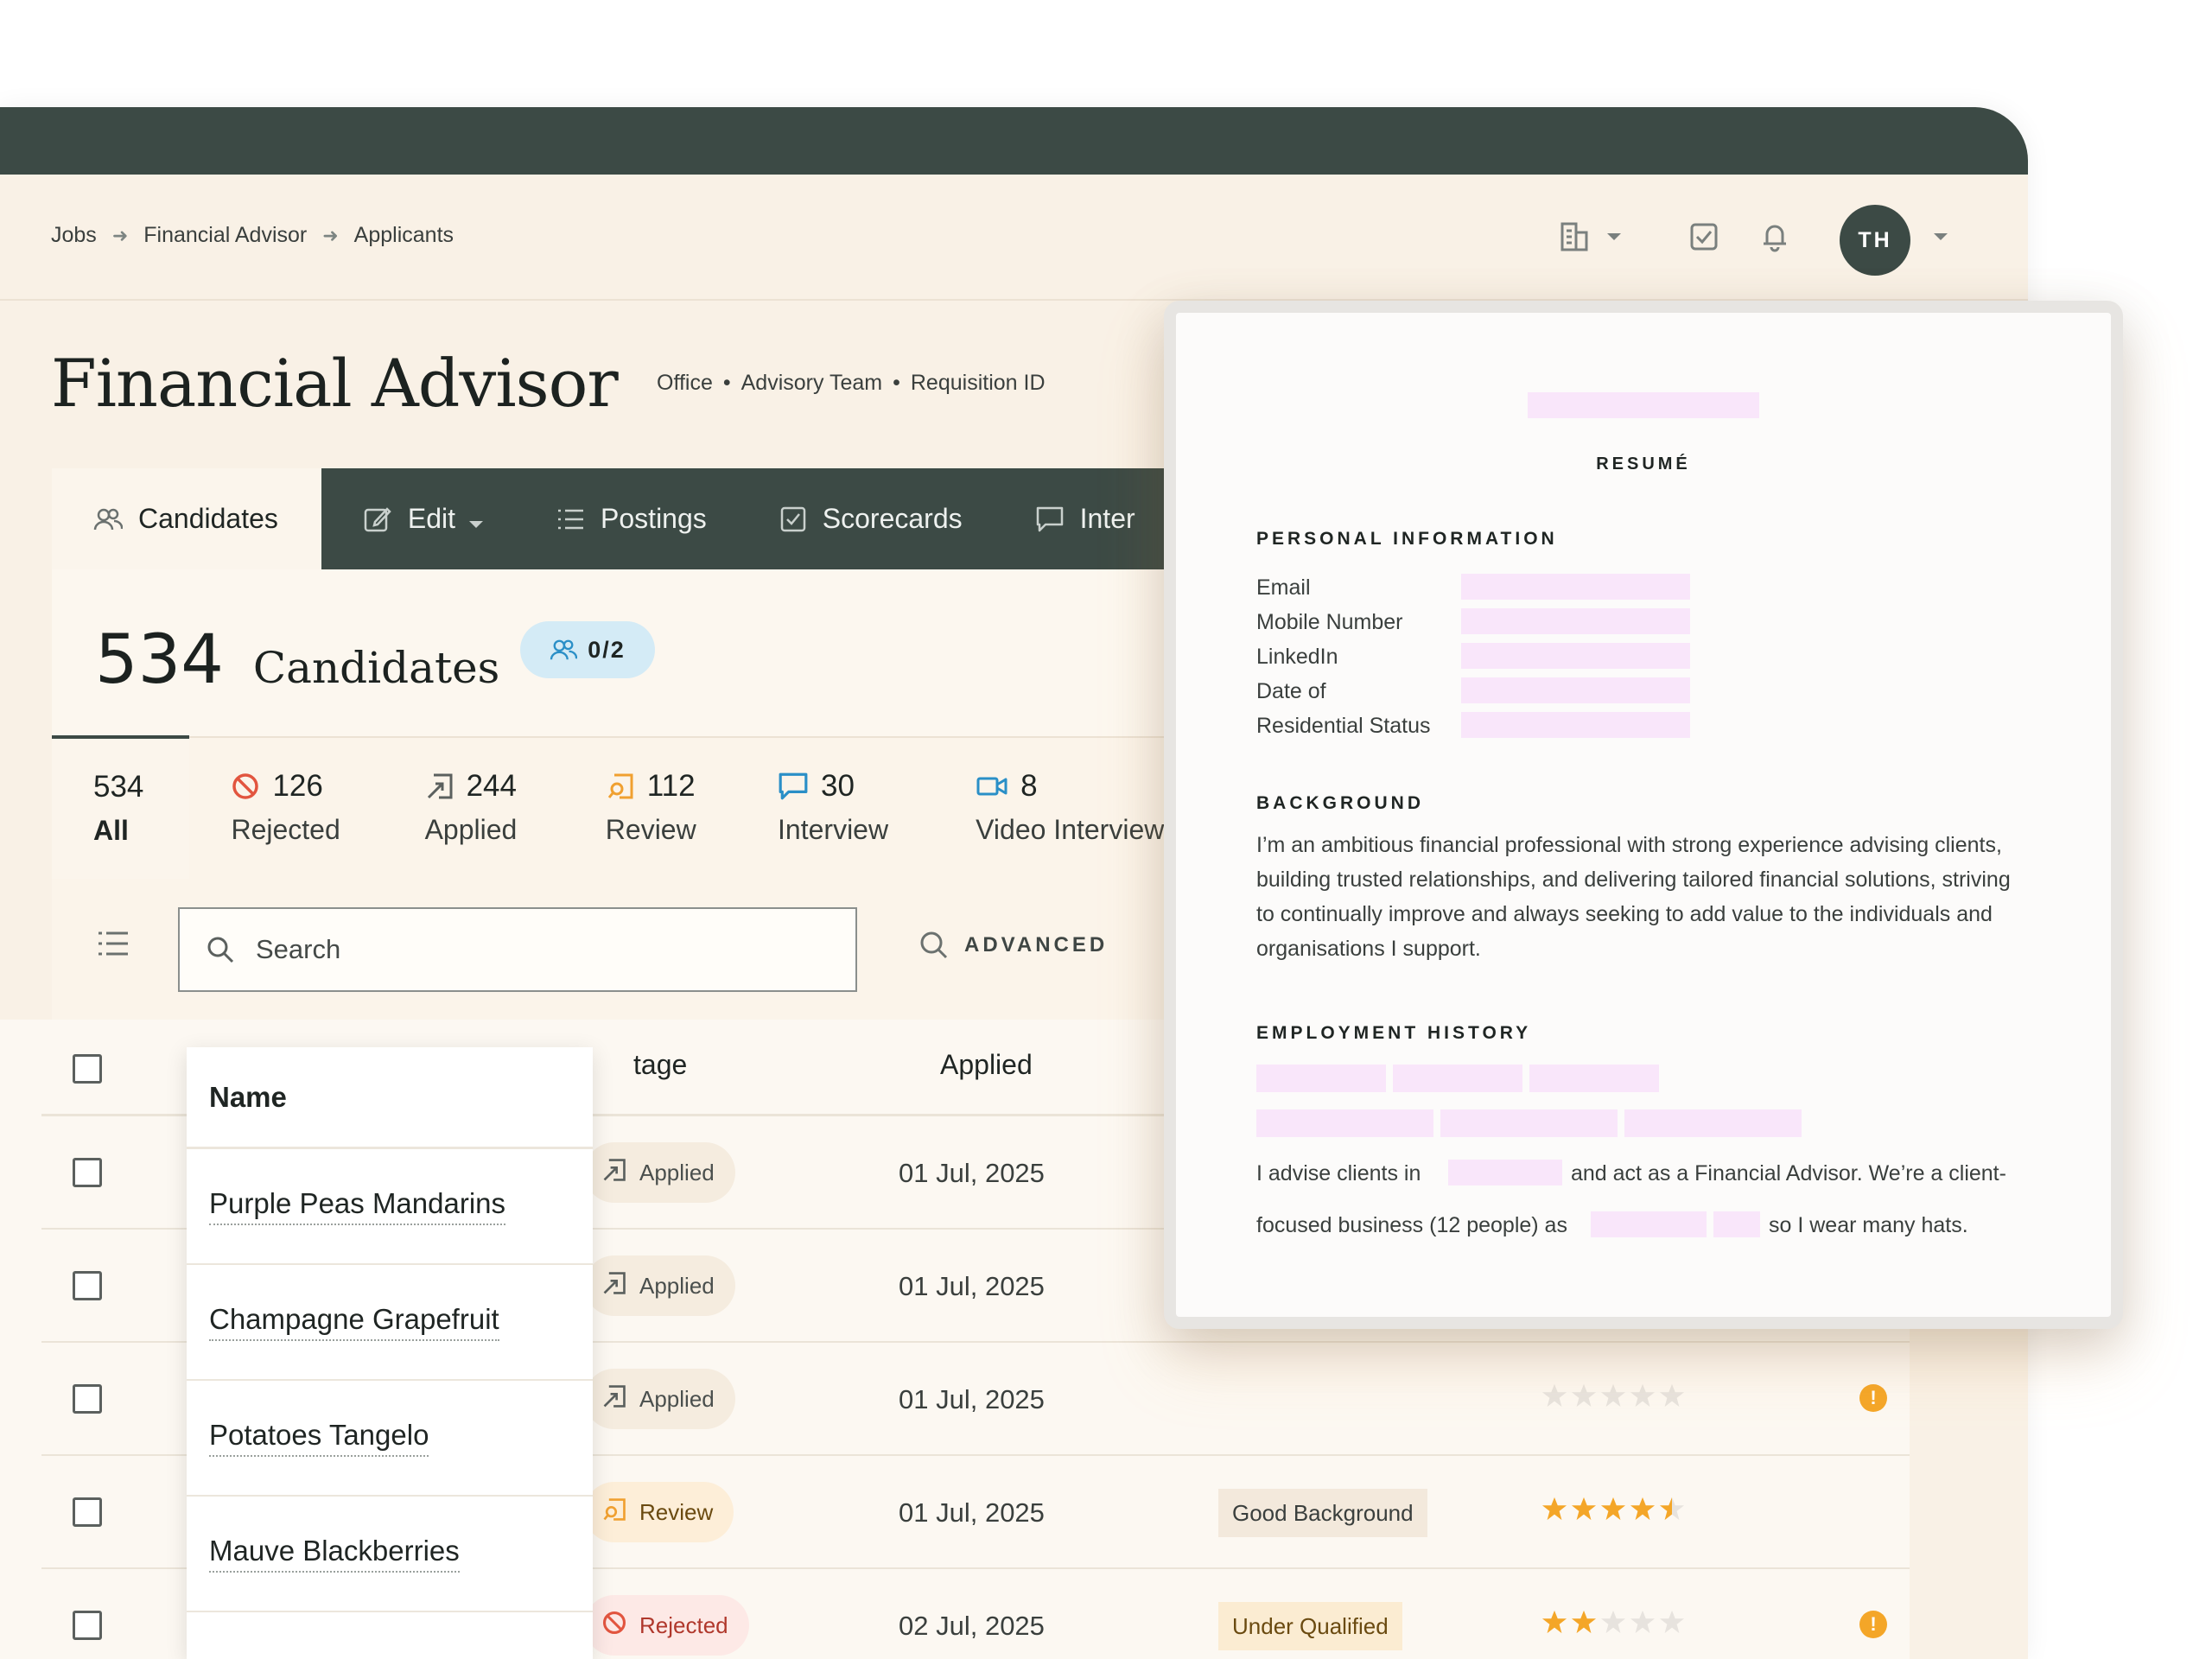  Describe the element at coordinates (1875, 240) in the screenshot. I see `avatar: TH` at that location.